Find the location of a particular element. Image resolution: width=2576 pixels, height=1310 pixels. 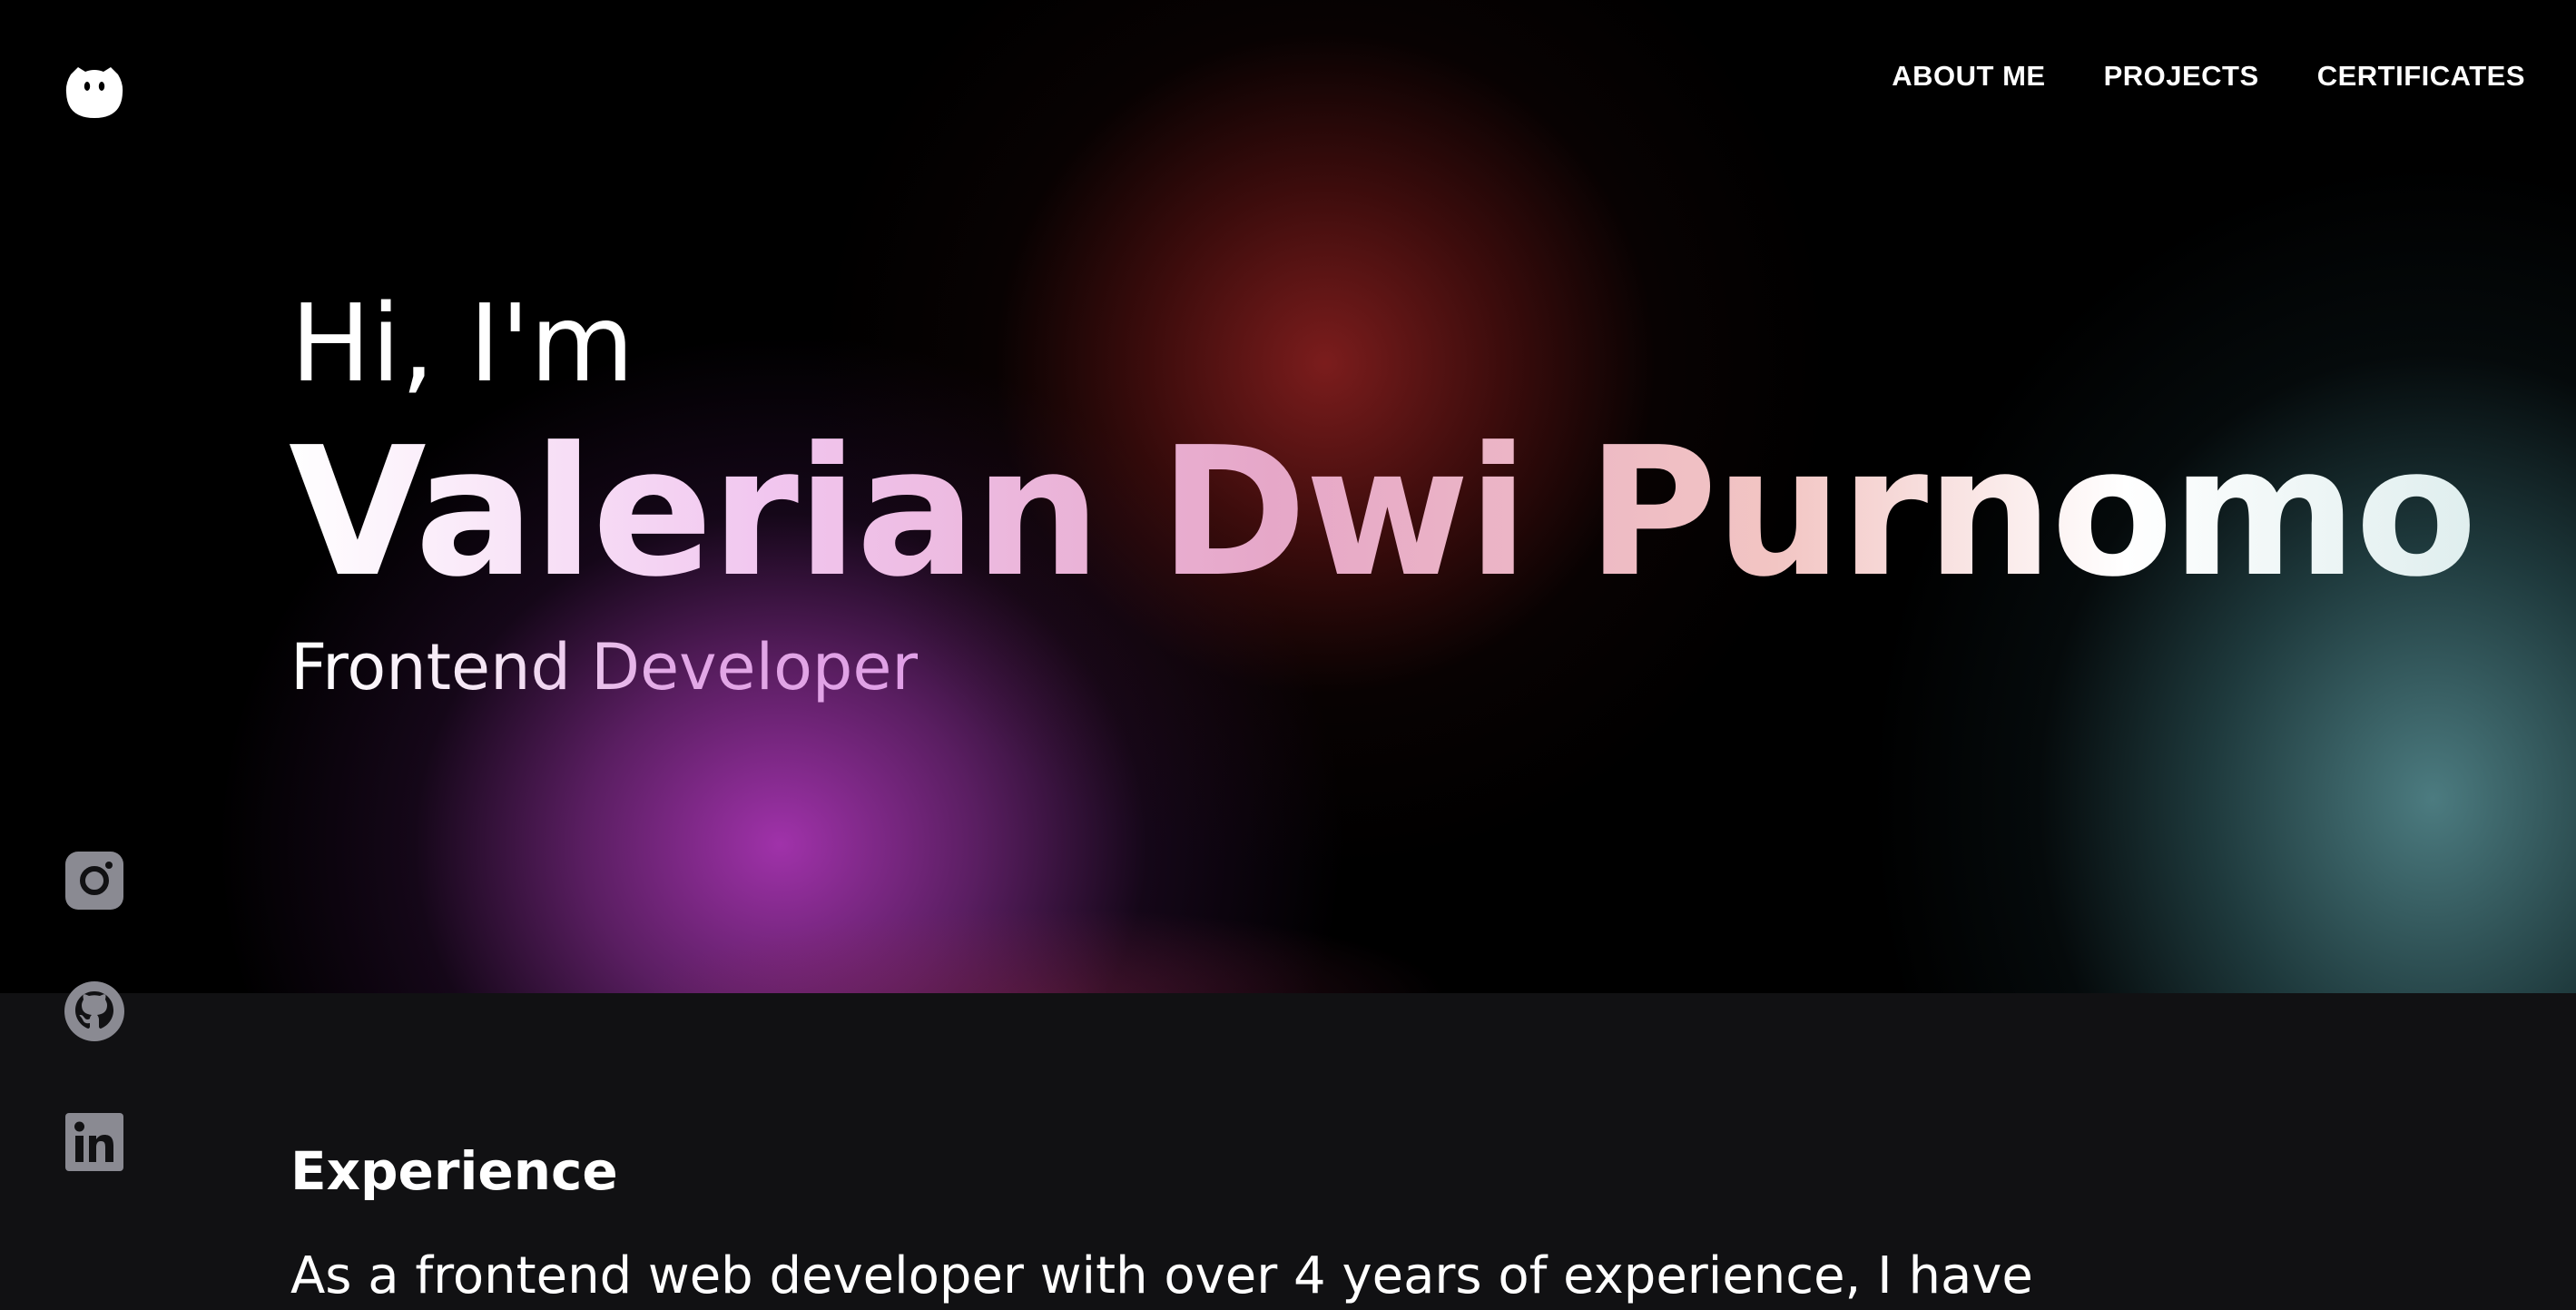

nav-about-me: ABOUT ME is located at coordinates (1968, 76).